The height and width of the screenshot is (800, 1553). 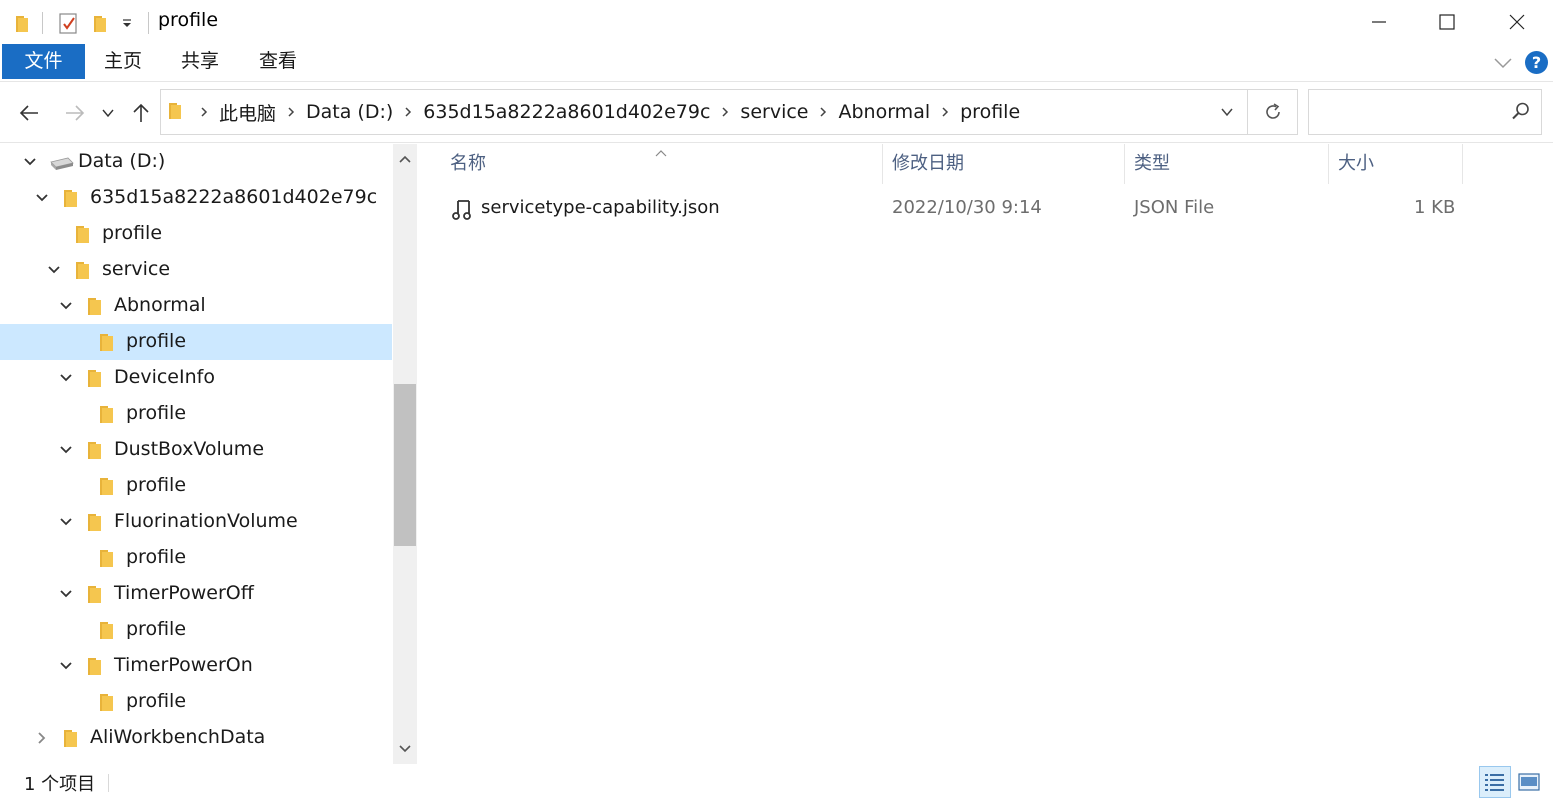 What do you see at coordinates (405, 749) in the screenshot?
I see `scroll-down-icon` at bounding box center [405, 749].